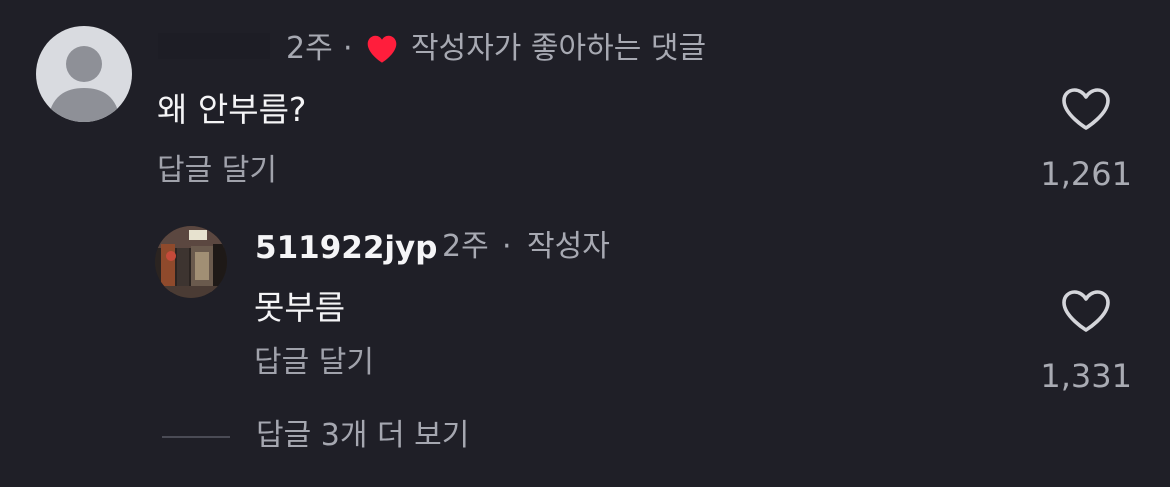 This screenshot has width=1170, height=487. What do you see at coordinates (1086, 174) in the screenshot?
I see `like-count: 1,261` at bounding box center [1086, 174].